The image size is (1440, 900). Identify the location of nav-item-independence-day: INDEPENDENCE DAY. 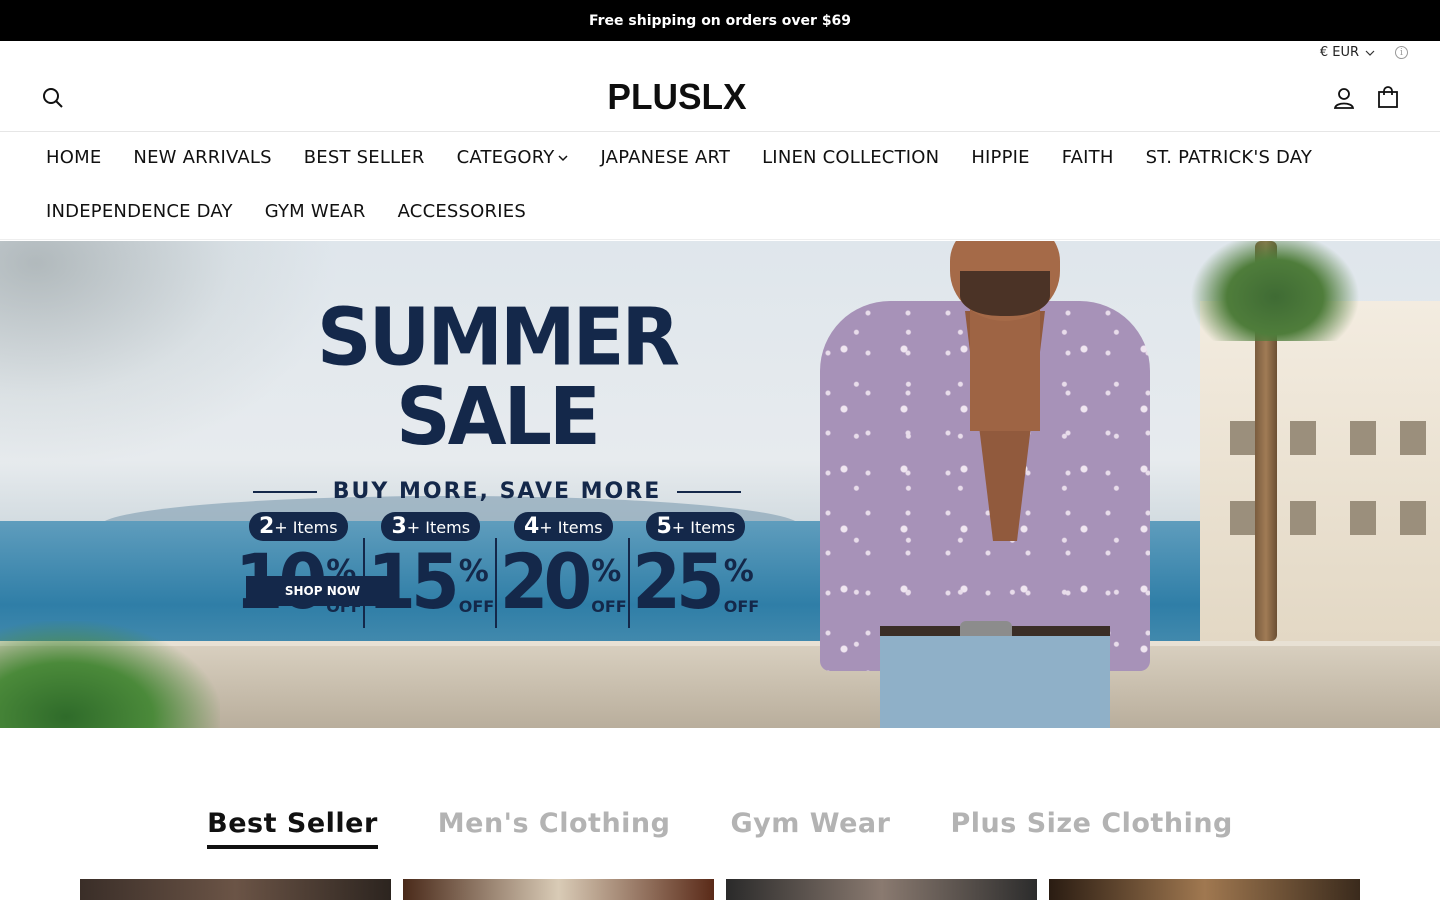
(139, 211).